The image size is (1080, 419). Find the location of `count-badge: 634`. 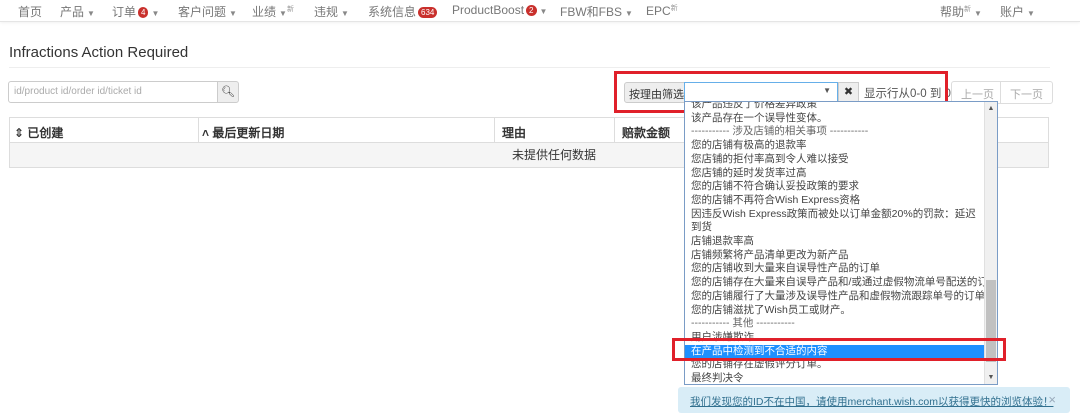

count-badge: 634 is located at coordinates (428, 12).